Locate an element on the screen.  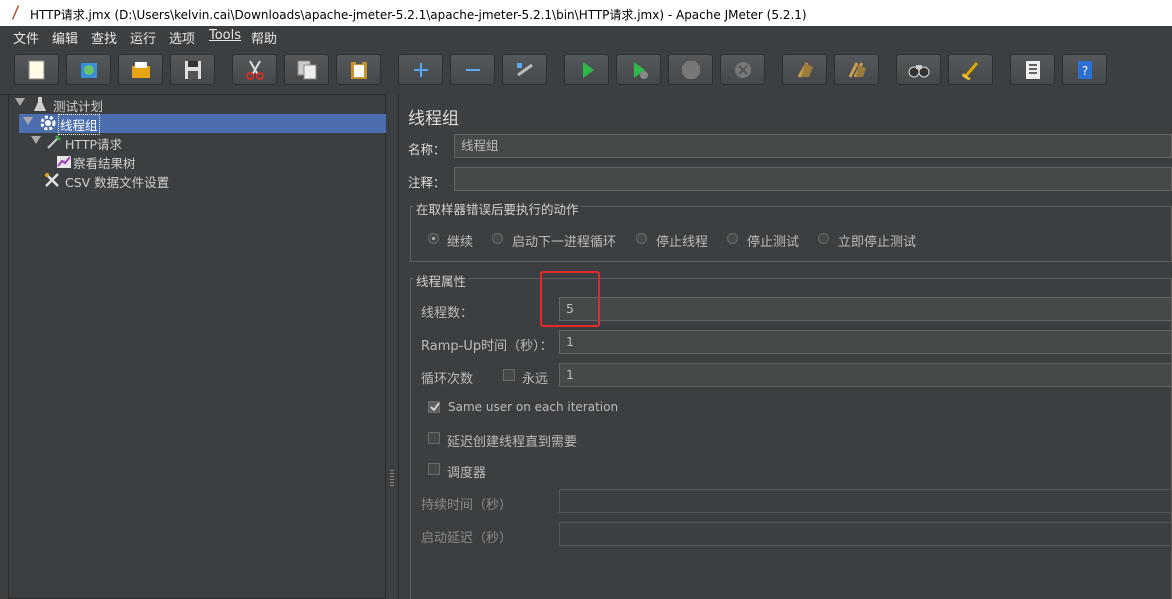
name-field: 线程组 is located at coordinates (813, 146).